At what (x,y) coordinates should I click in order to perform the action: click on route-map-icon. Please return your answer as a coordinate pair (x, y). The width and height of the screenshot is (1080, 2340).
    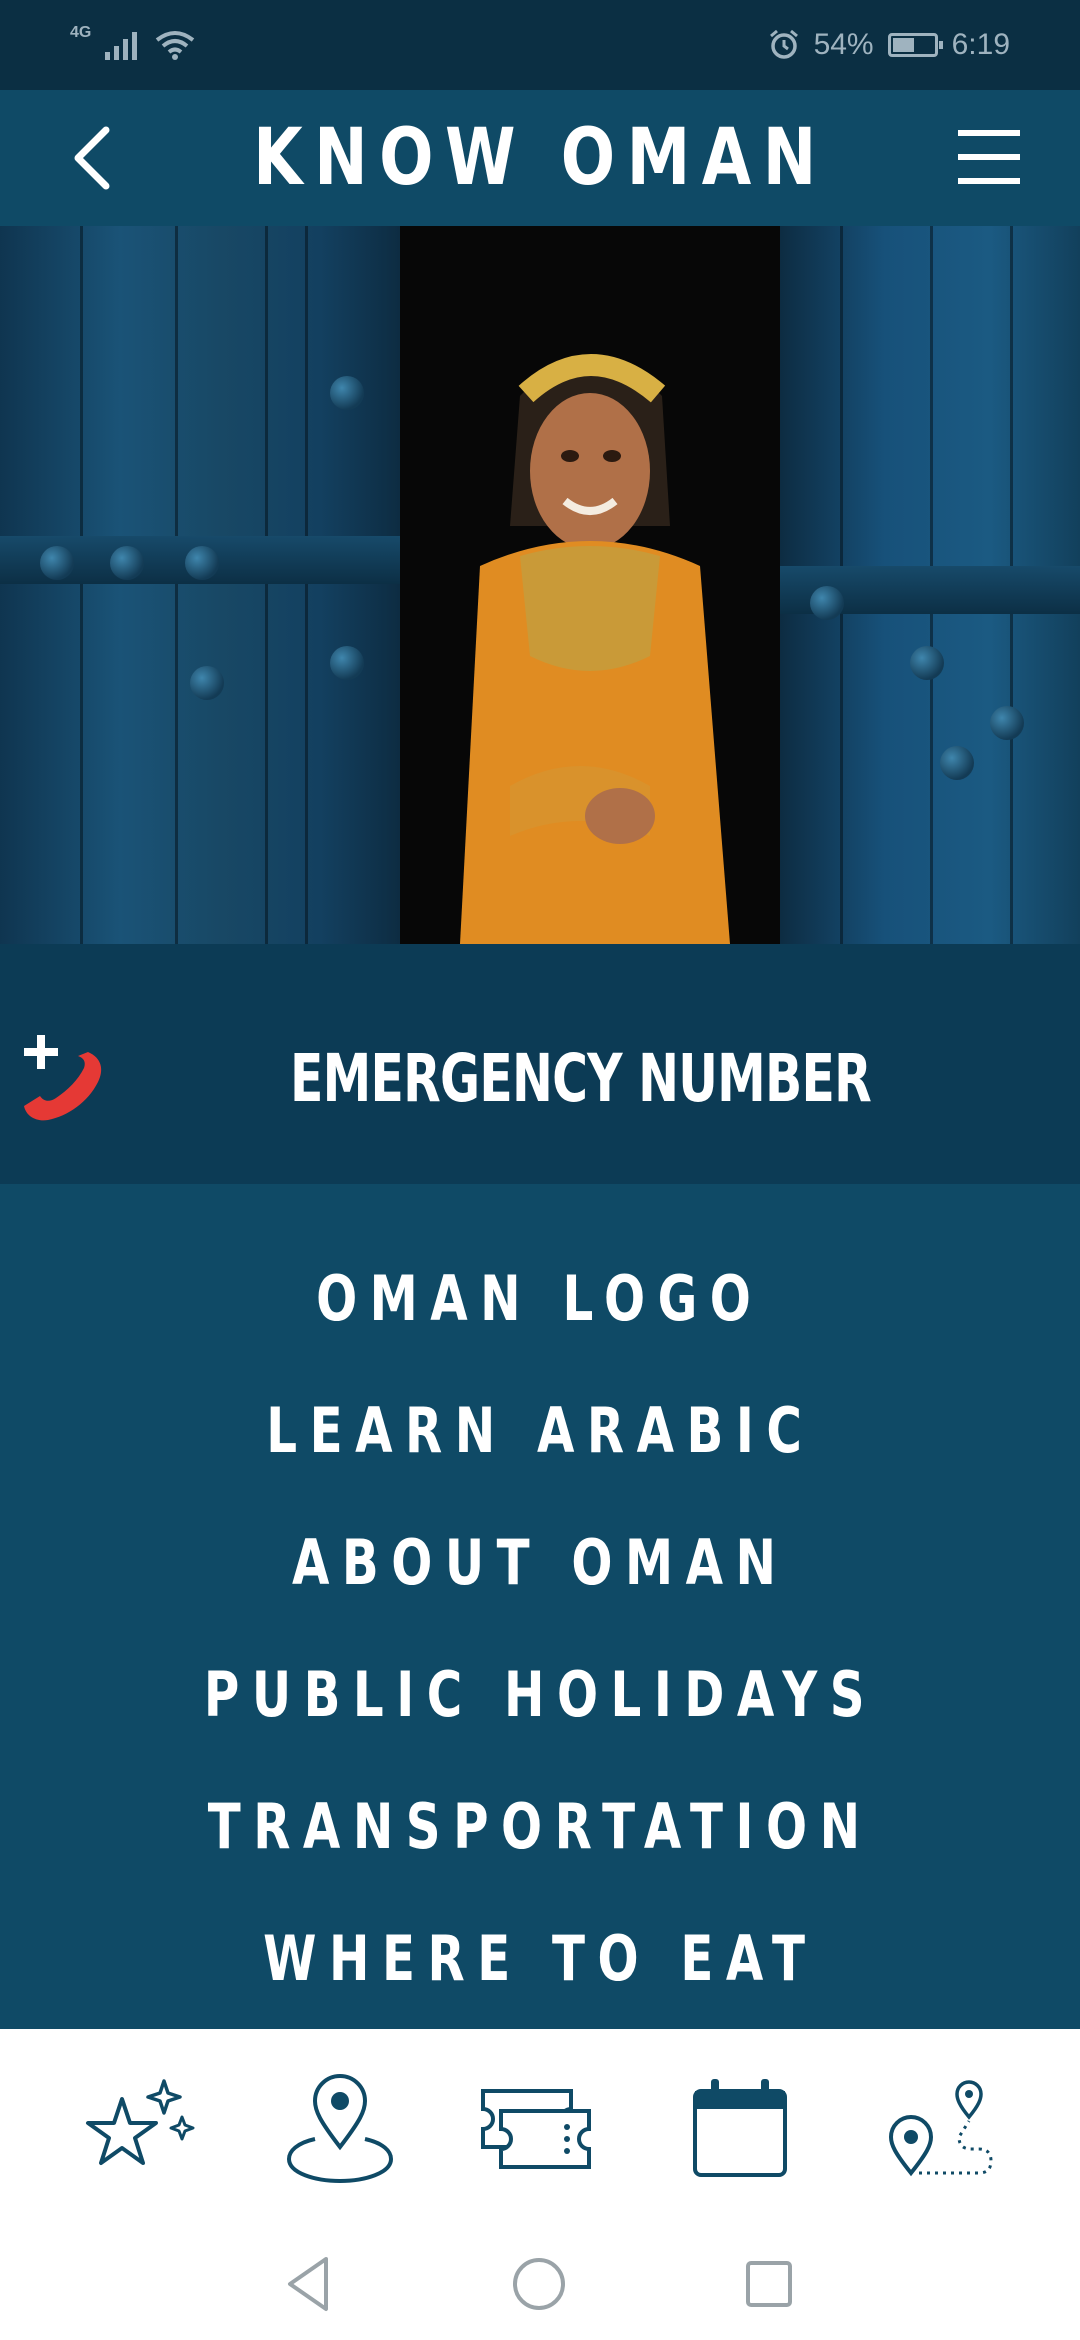
    Looking at the image, I should click on (940, 2128).